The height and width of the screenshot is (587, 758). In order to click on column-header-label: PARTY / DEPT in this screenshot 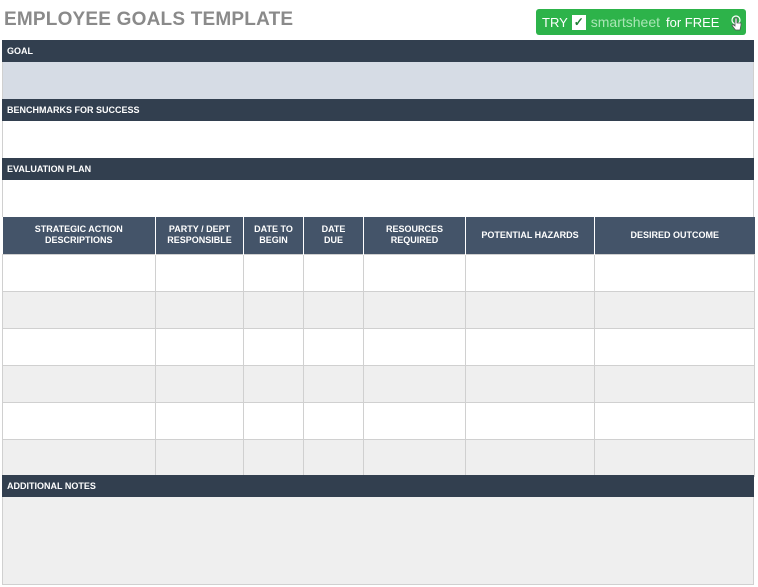, I will do `click(199, 229)`.